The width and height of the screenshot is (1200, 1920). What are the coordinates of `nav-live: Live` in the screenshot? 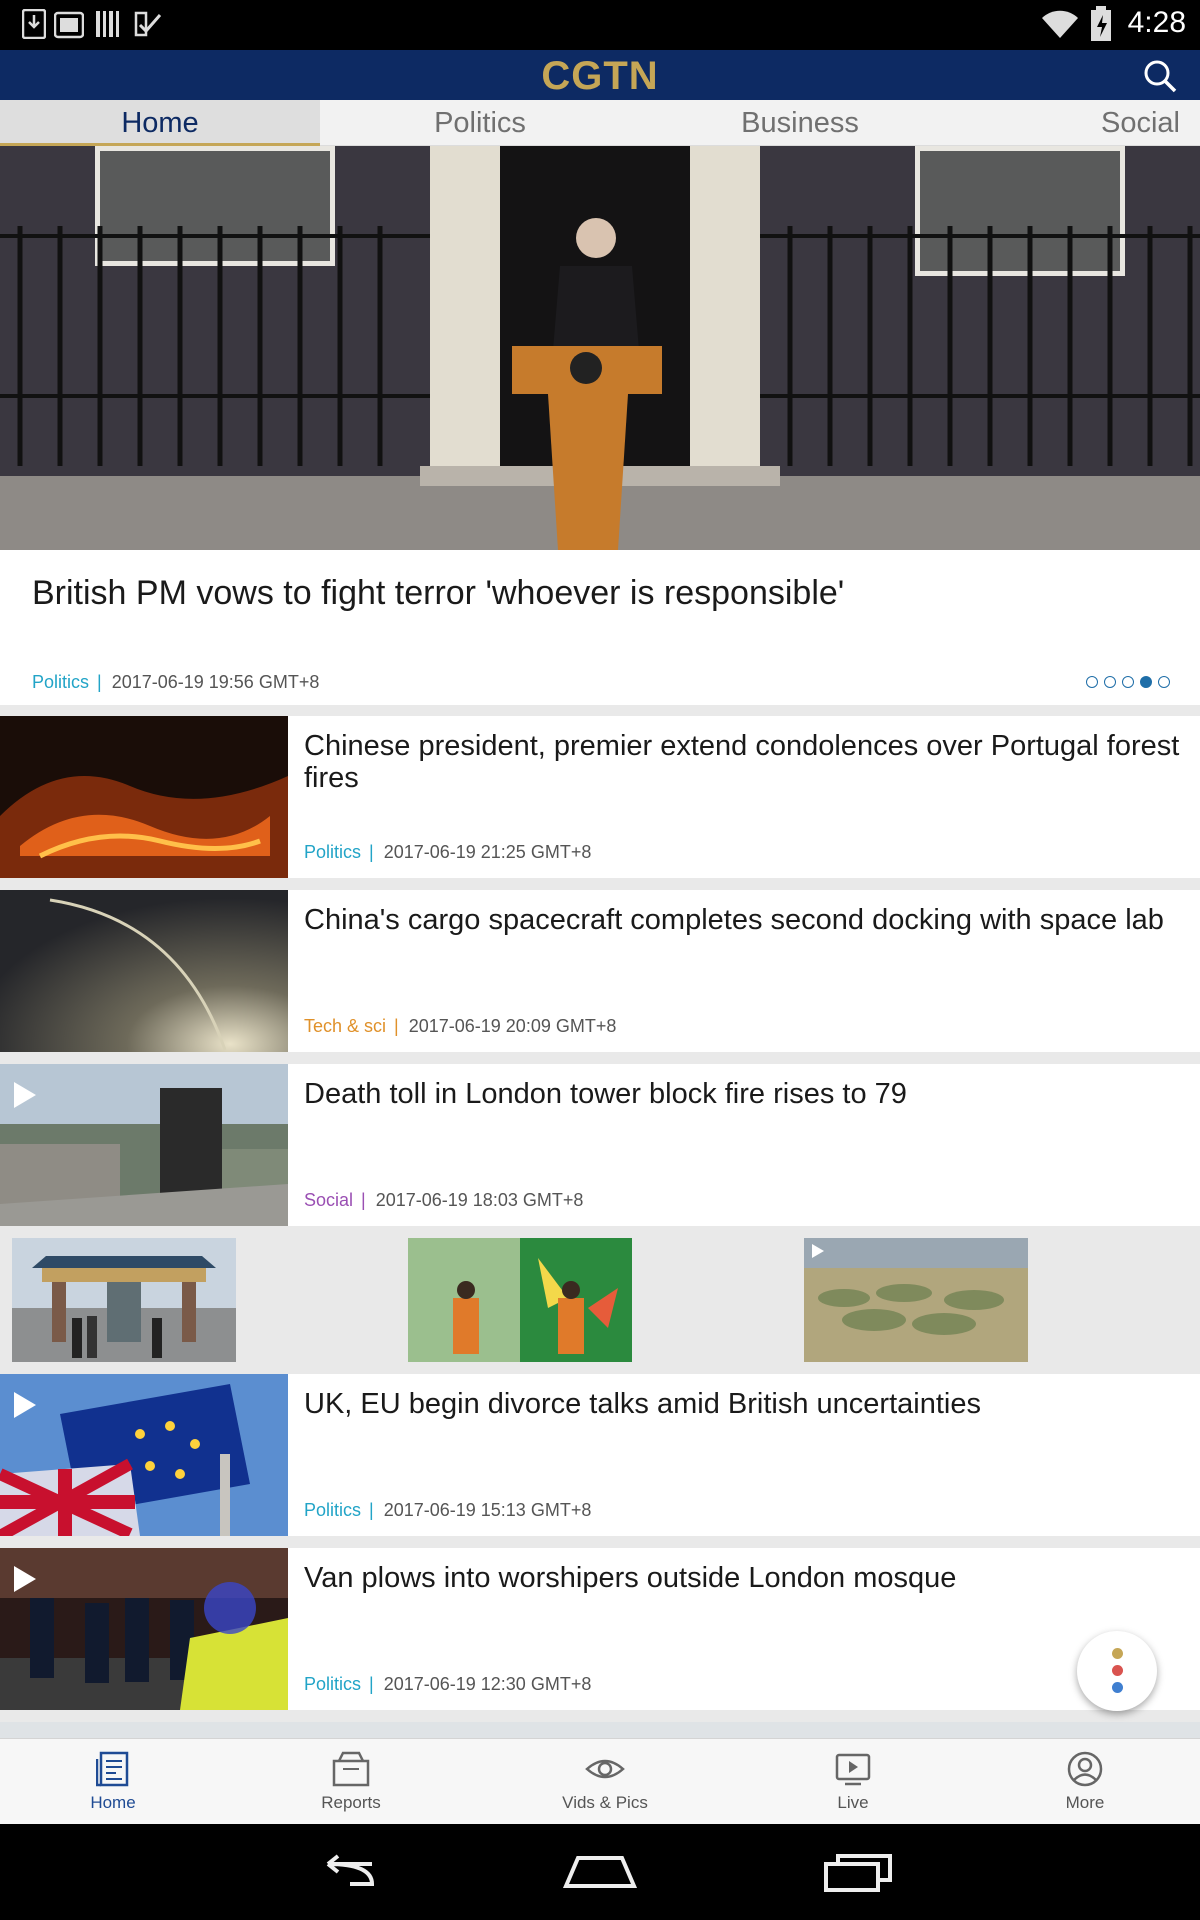 It's located at (853, 1782).